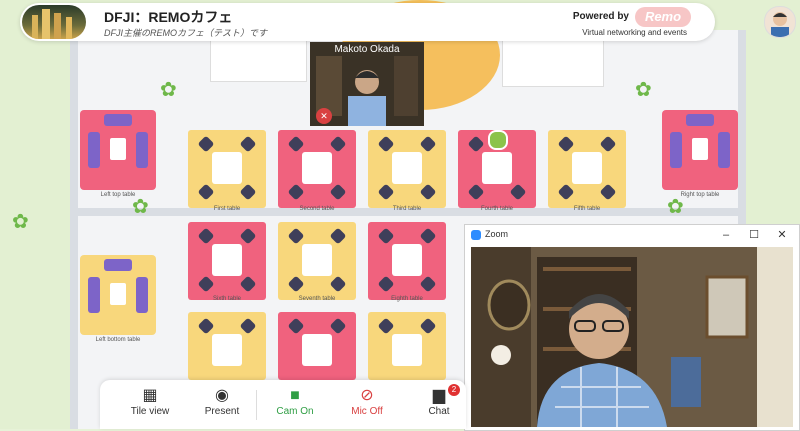 Image resolution: width=800 pixels, height=431 pixels. I want to click on chat-button: ▆ Chat 2, so click(439, 400).